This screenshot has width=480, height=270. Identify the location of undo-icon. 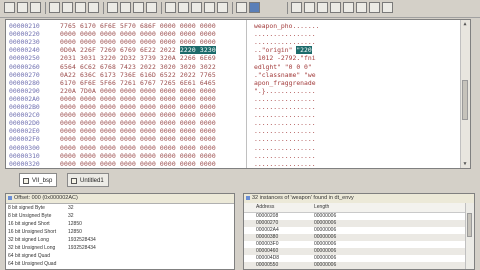
(93, 7).